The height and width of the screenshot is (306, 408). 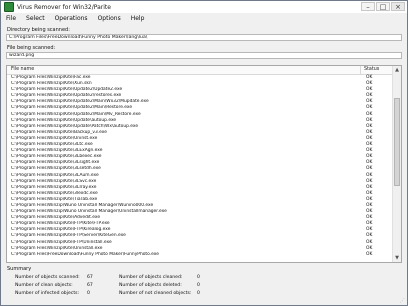 I want to click on column-file-name: File name, so click(x=22, y=69).